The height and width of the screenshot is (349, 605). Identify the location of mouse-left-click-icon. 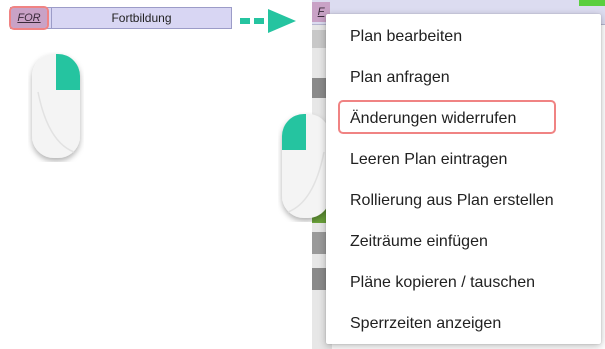
(56, 106).